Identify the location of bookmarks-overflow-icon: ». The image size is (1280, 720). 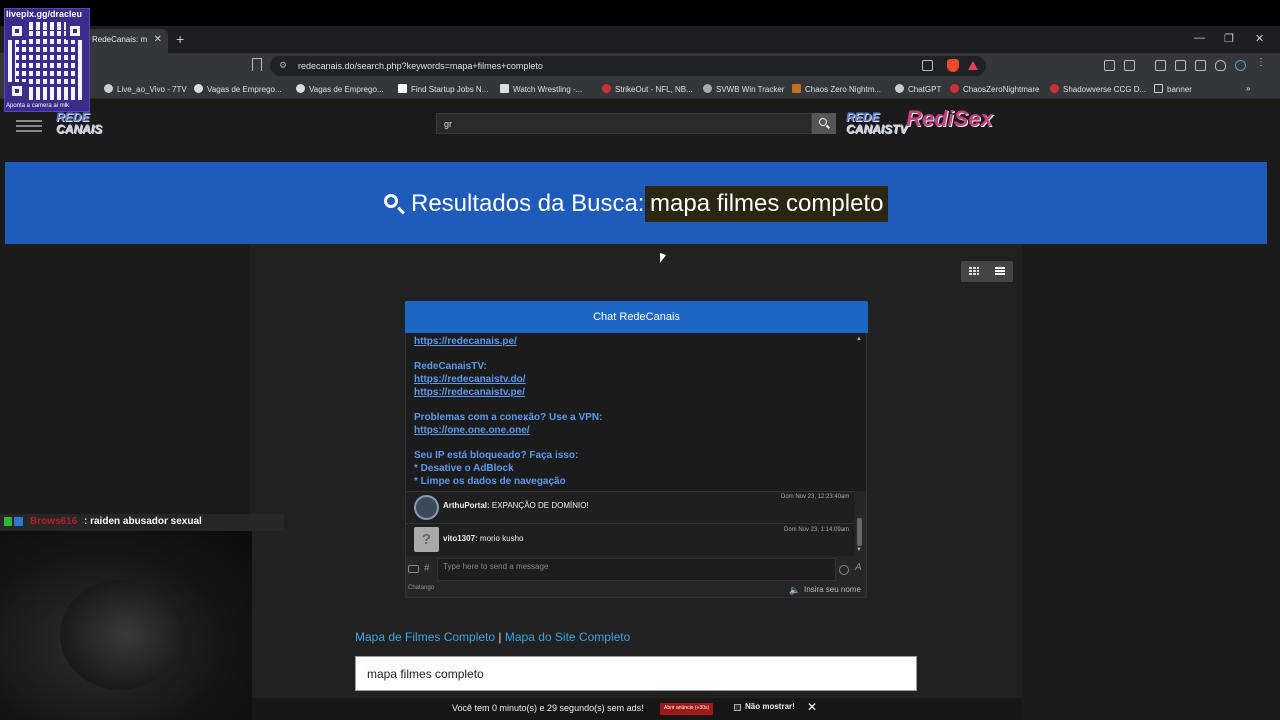
(1248, 88).